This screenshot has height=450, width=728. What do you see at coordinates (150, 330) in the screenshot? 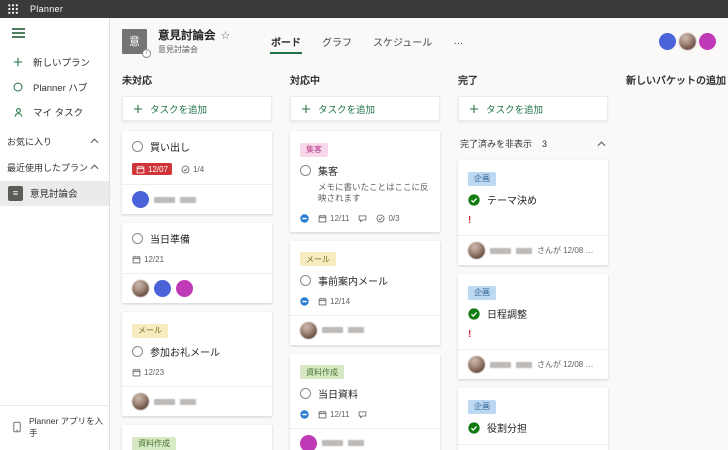
I see `category-label: メール` at bounding box center [150, 330].